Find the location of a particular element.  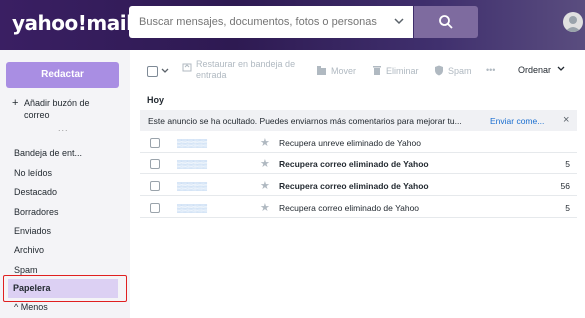

date-group-label: Hoy is located at coordinates (156, 100).